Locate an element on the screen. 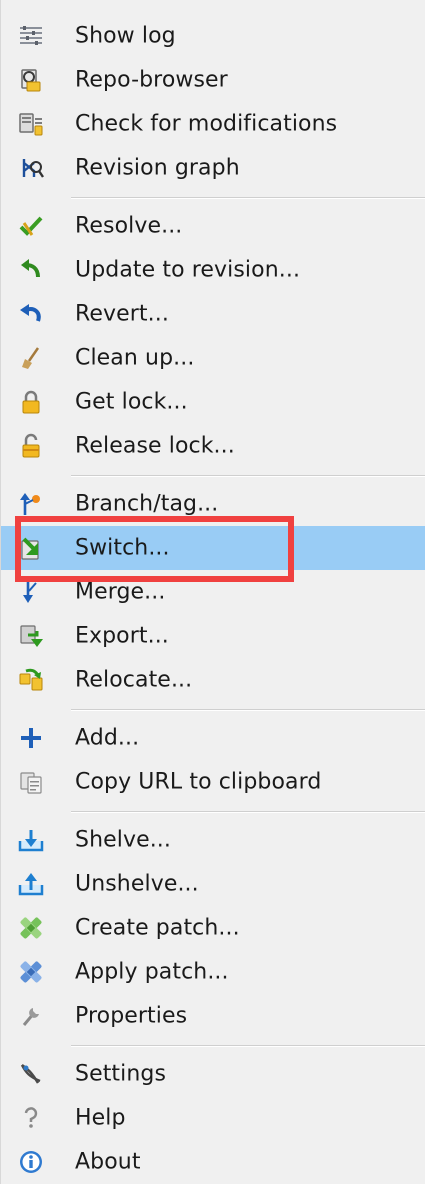  menu-item-repo-browser: Repo-browser is located at coordinates (213, 80).